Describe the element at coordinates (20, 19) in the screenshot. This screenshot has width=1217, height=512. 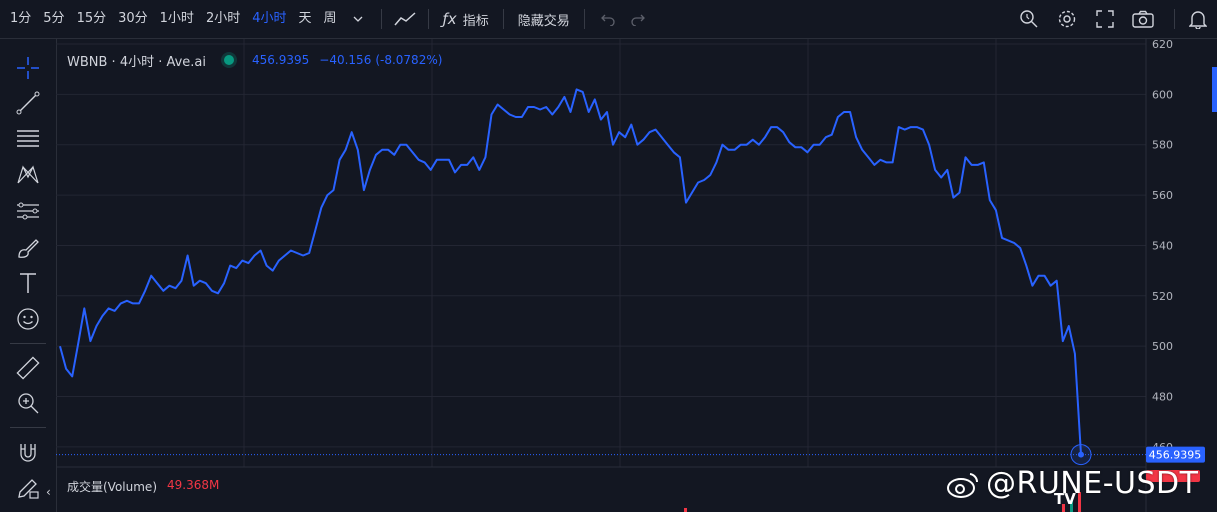
I see `timeframe-button: 1分` at that location.